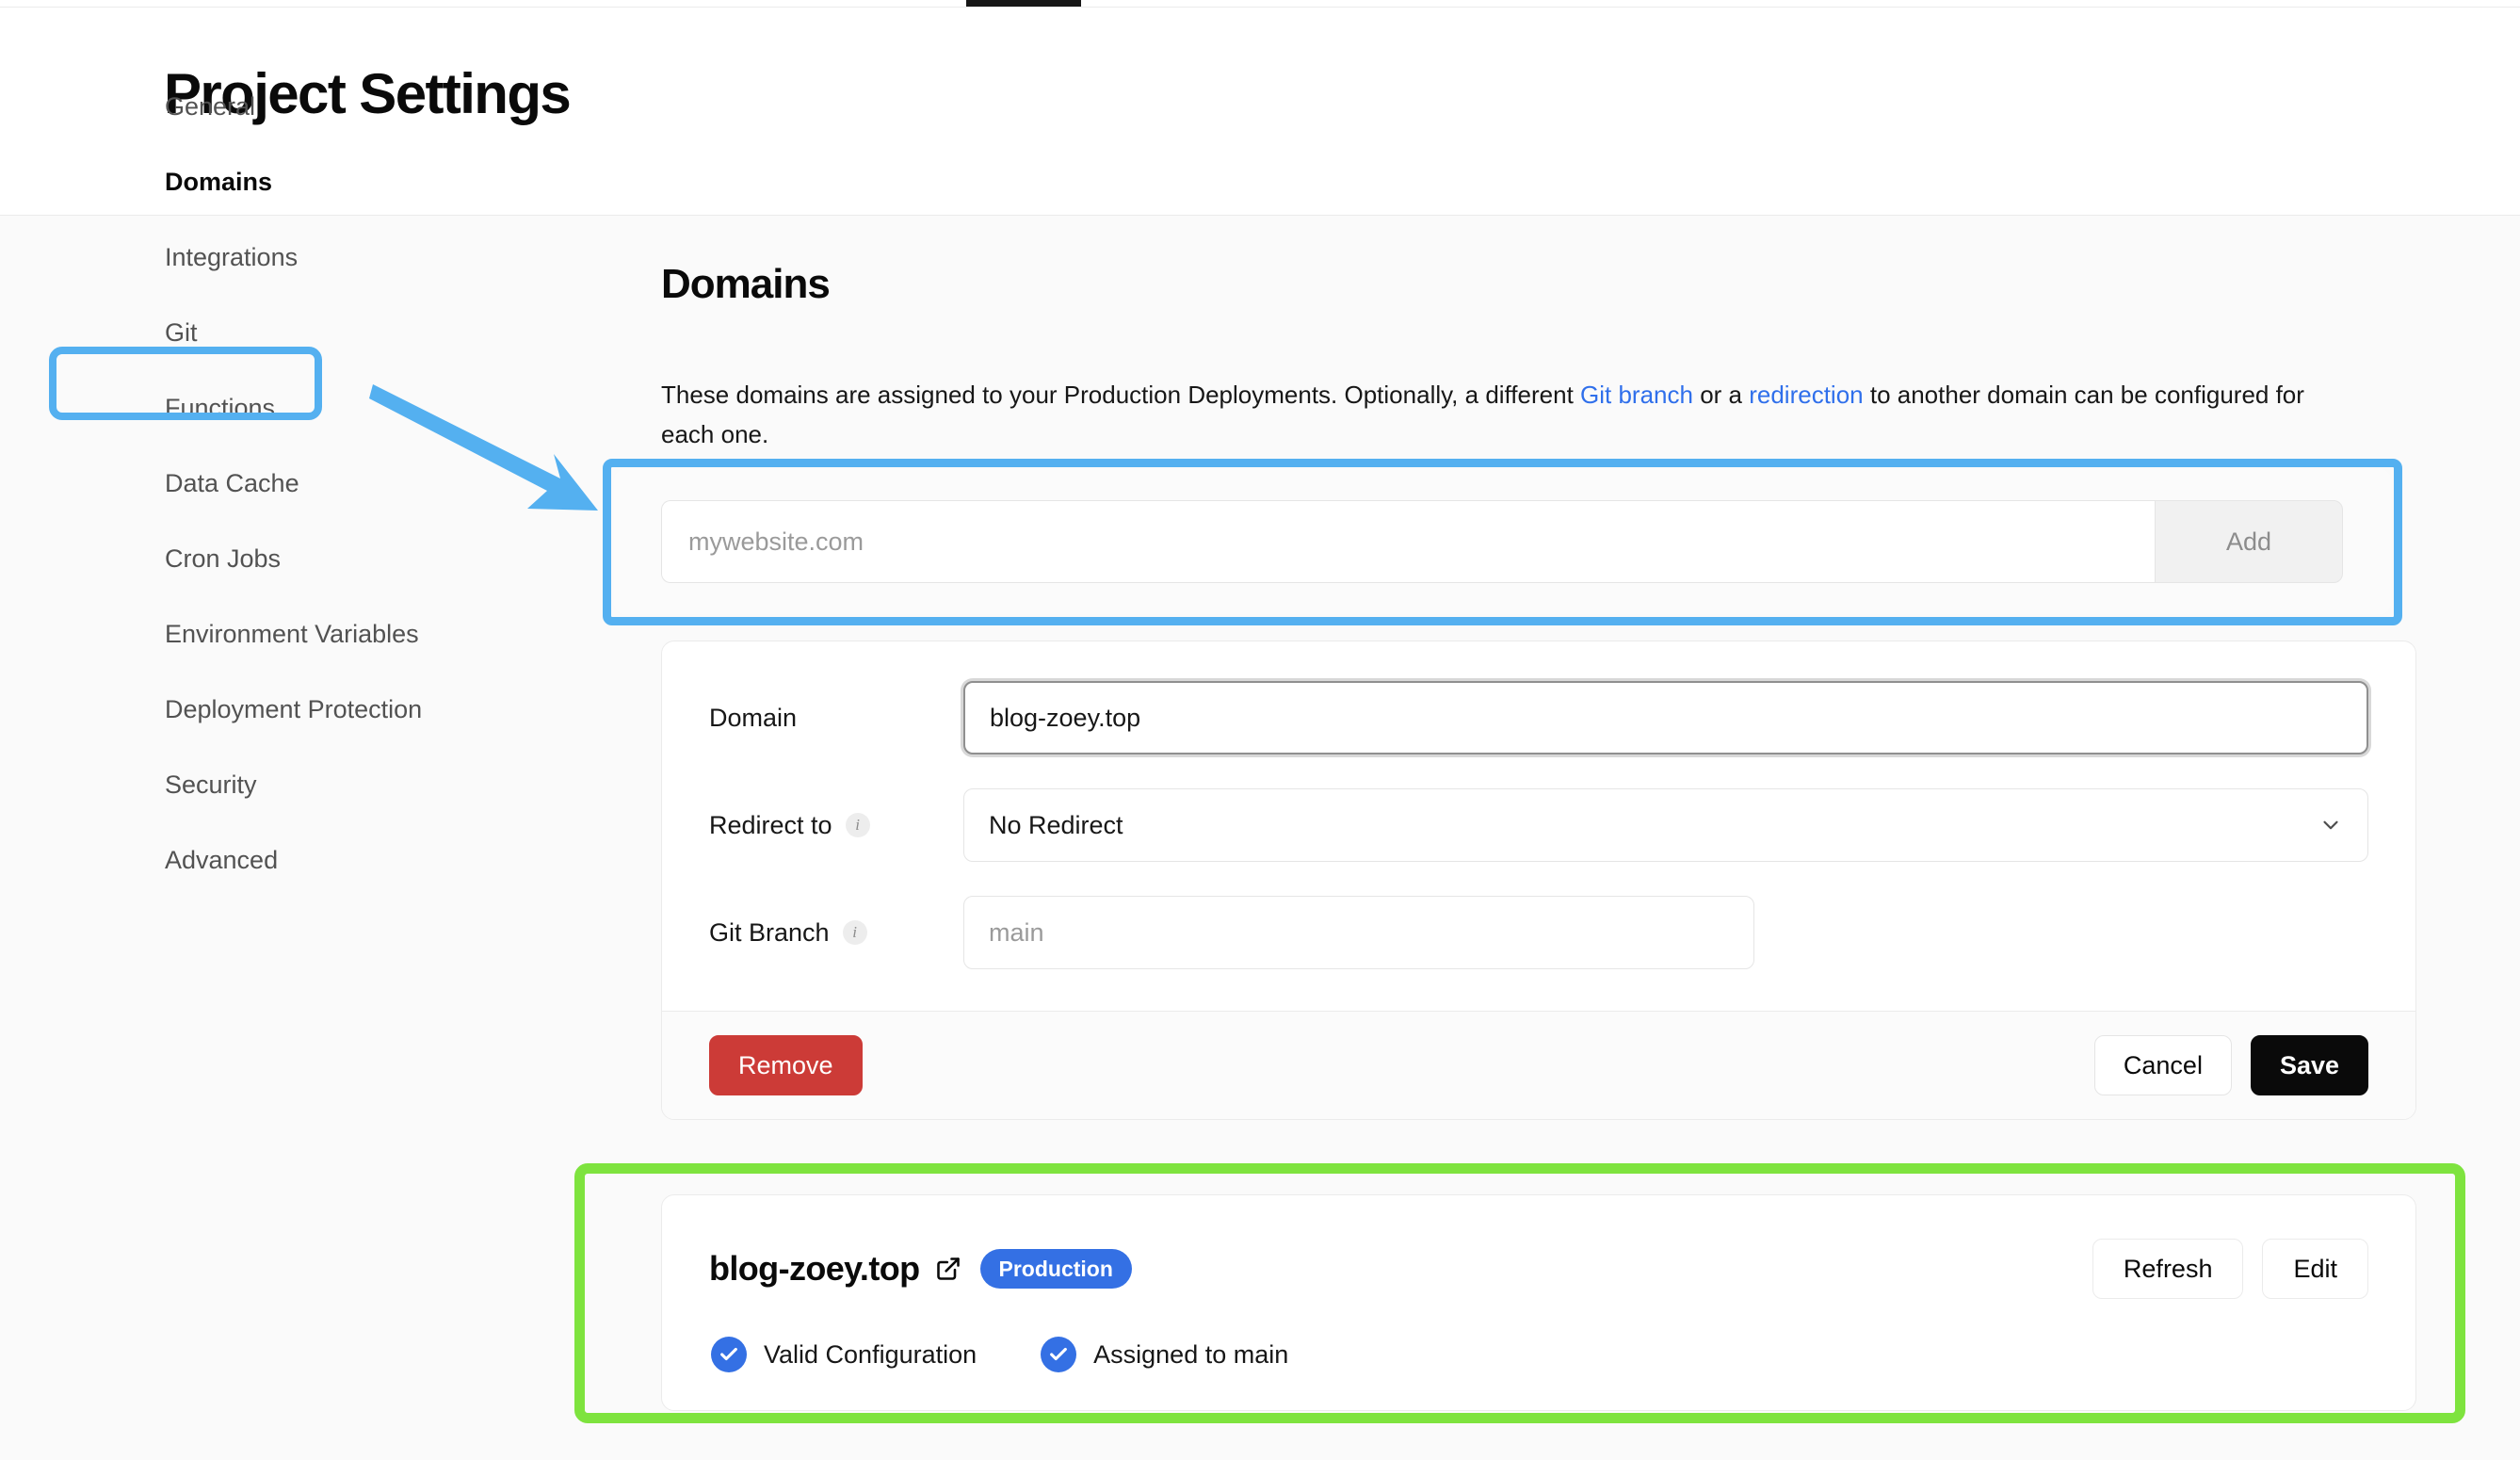 This screenshot has width=2520, height=1460. What do you see at coordinates (836, 825) in the screenshot?
I see `redirect-field-label: Redirect to i` at bounding box center [836, 825].